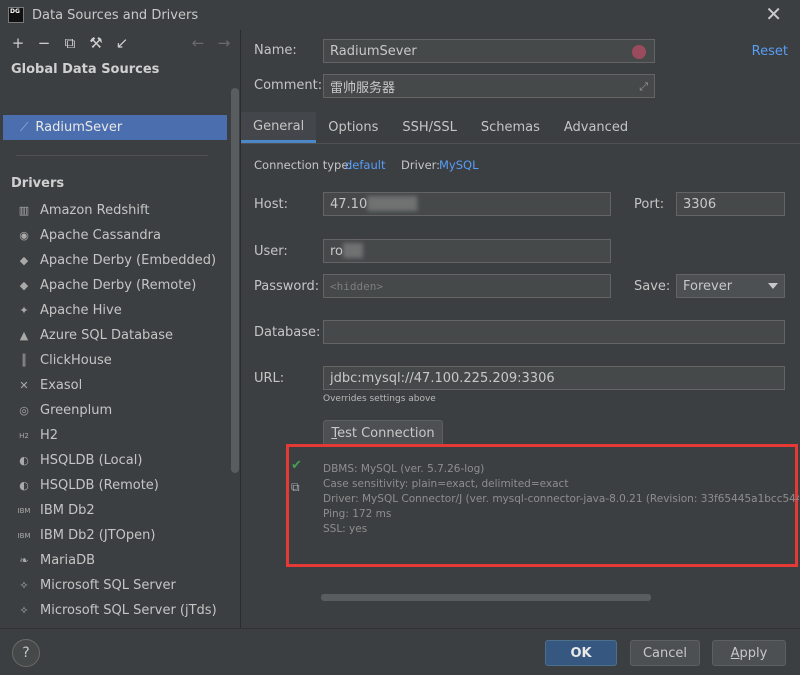 The image size is (800, 675). What do you see at coordinates (489, 86) in the screenshot?
I see `comment-field: 雷帅服务器 ⤢` at bounding box center [489, 86].